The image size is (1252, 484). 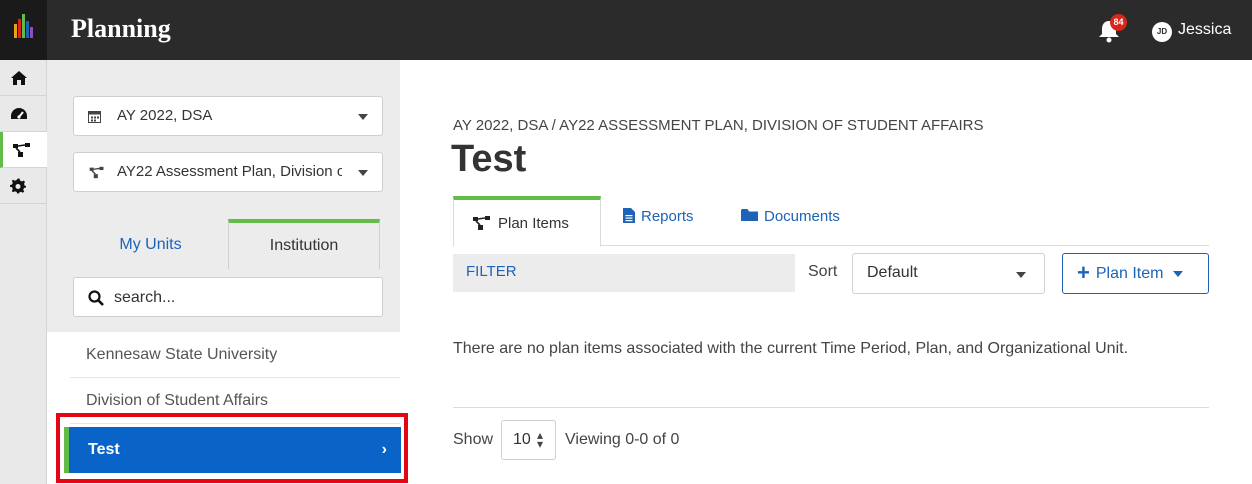 I want to click on search-input, so click(x=244, y=298).